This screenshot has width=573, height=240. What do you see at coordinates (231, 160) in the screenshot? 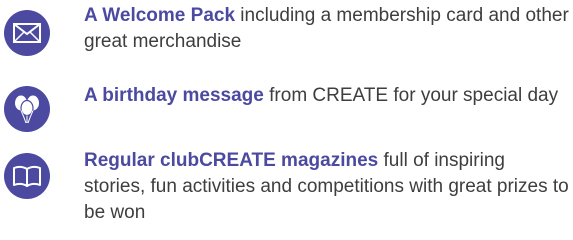
I see `benefit-title: Regular clubCREATE magazines` at bounding box center [231, 160].